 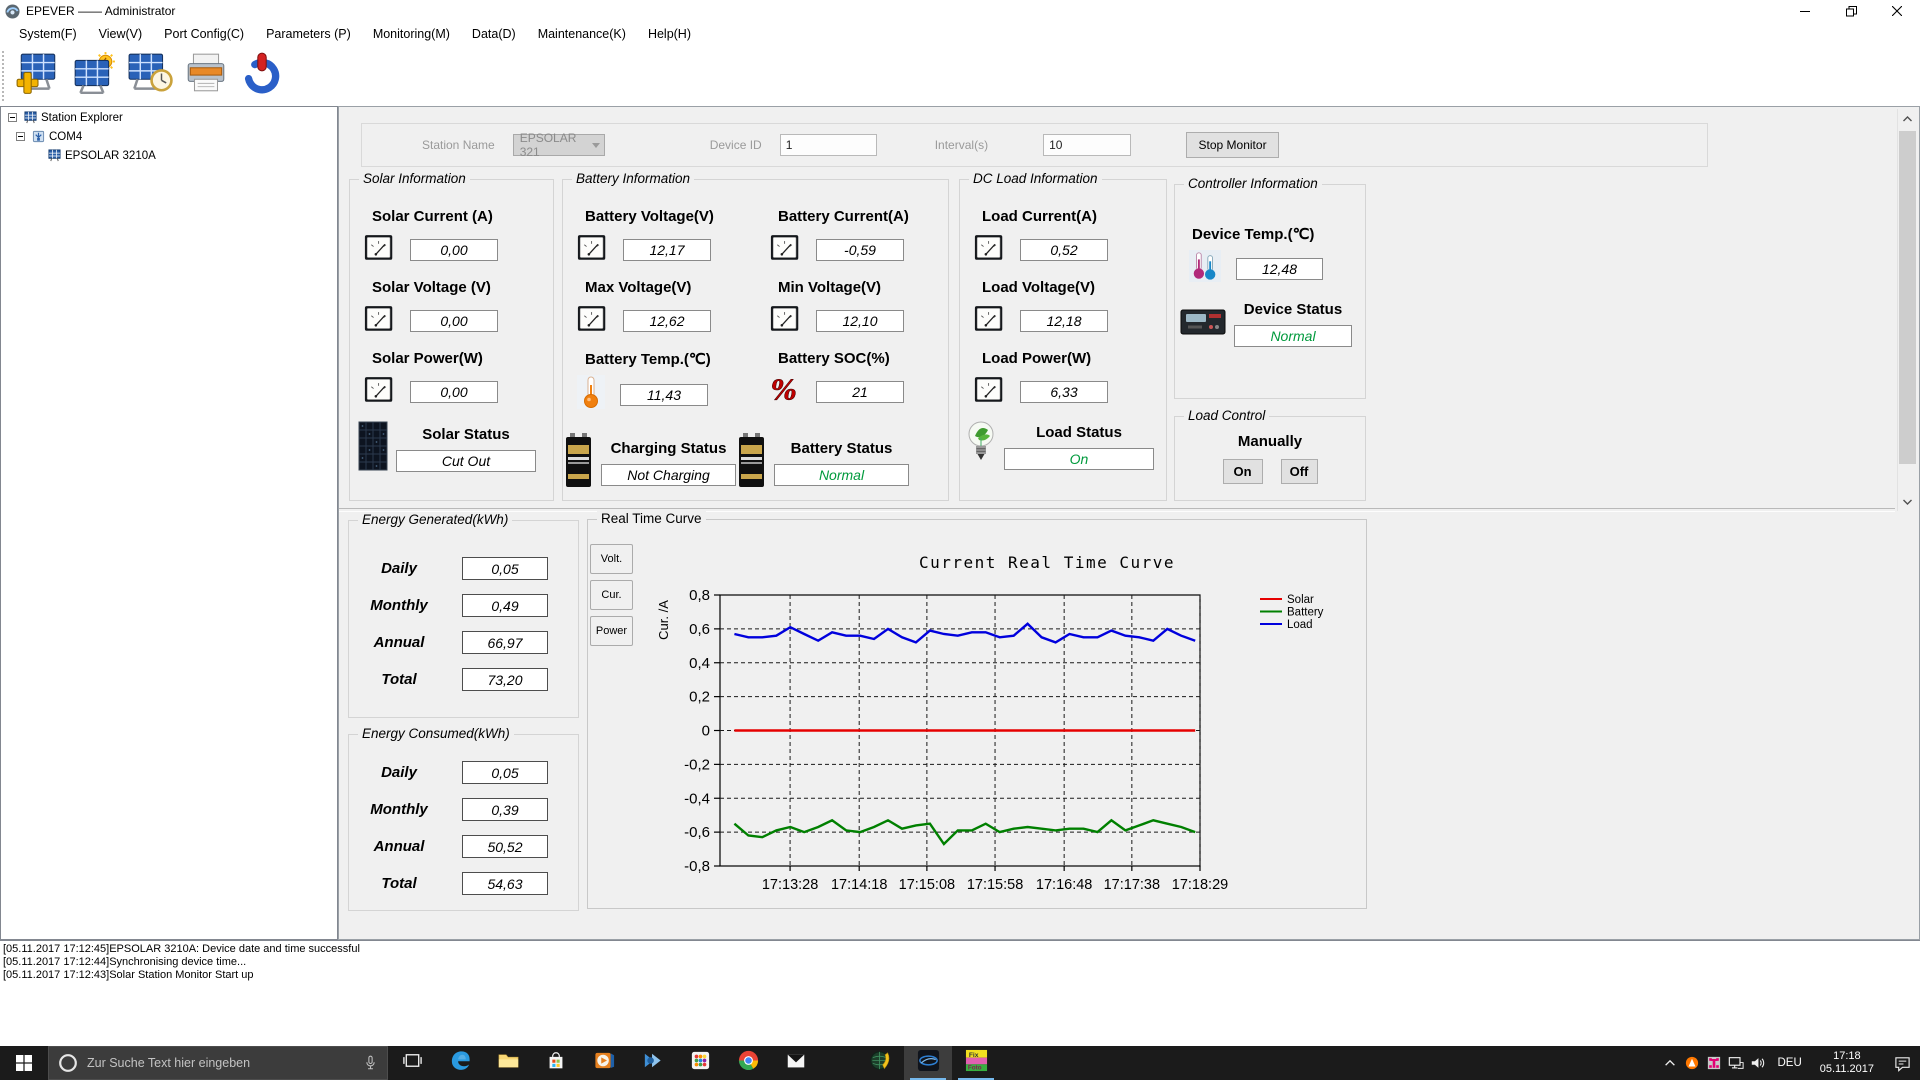 What do you see at coordinates (399, 809) in the screenshot?
I see `energy-label: Monthly` at bounding box center [399, 809].